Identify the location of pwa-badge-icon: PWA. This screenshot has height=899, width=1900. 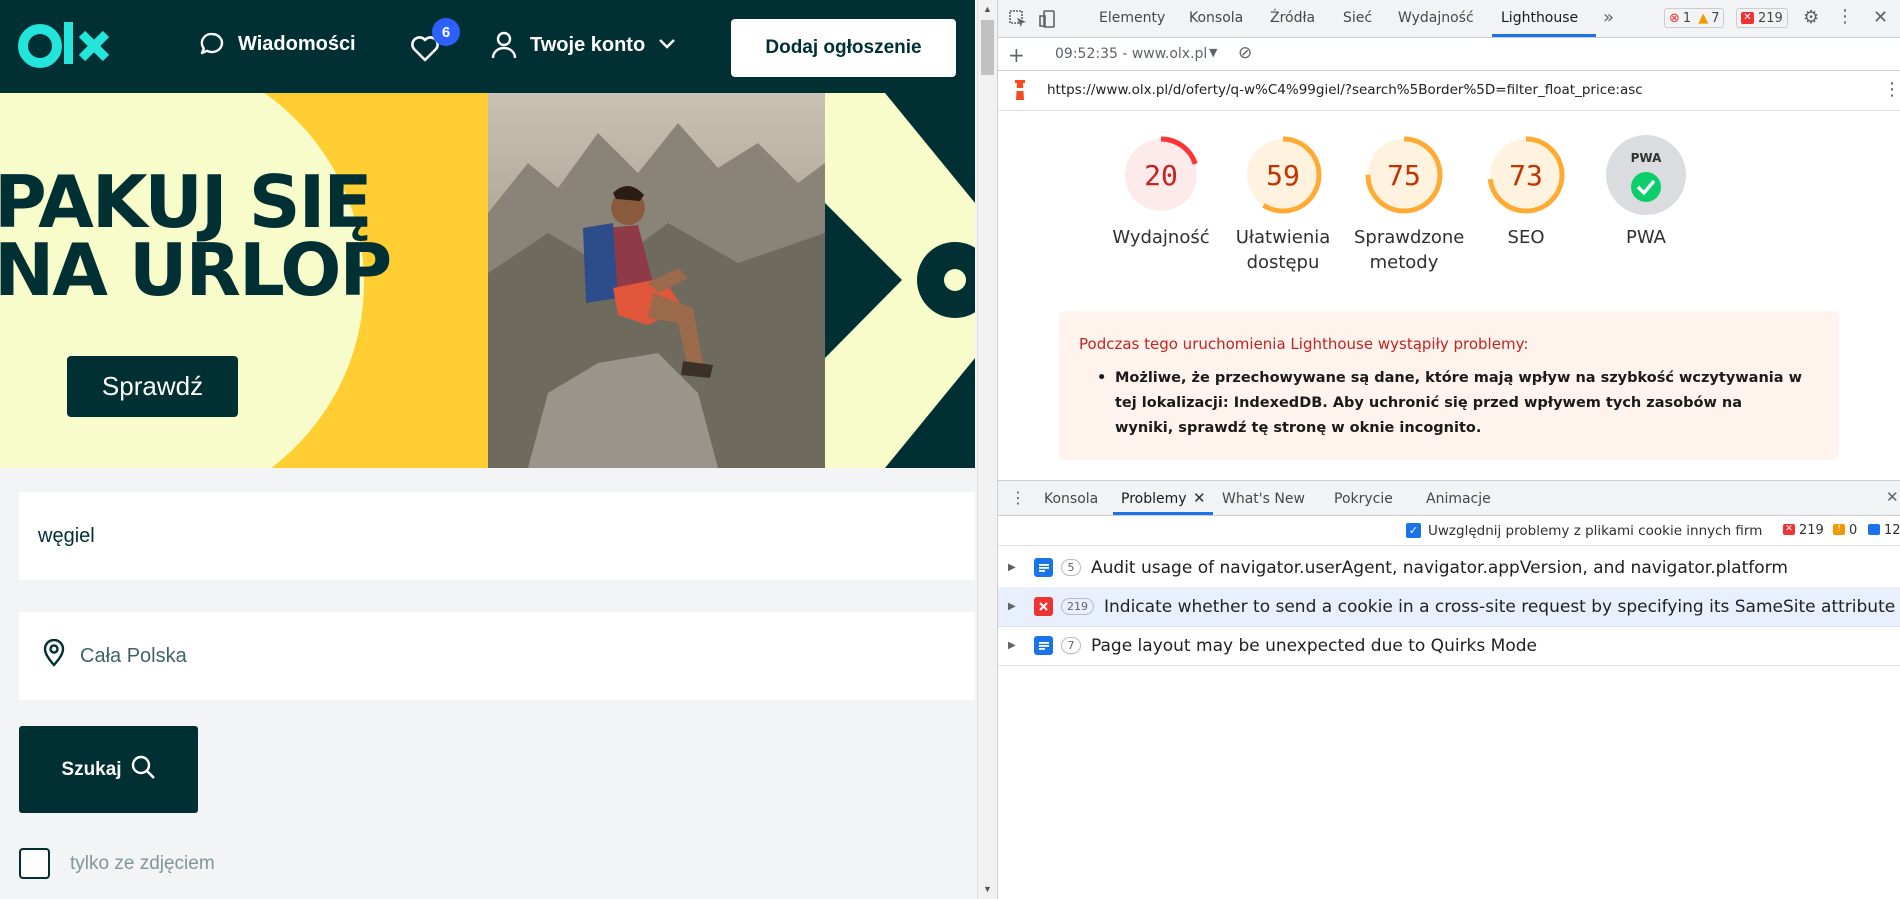
(1646, 158).